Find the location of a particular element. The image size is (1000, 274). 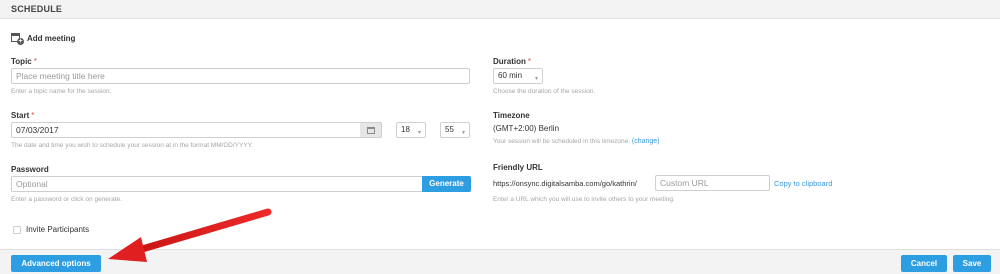

topic-label: Topic * is located at coordinates (24, 61).